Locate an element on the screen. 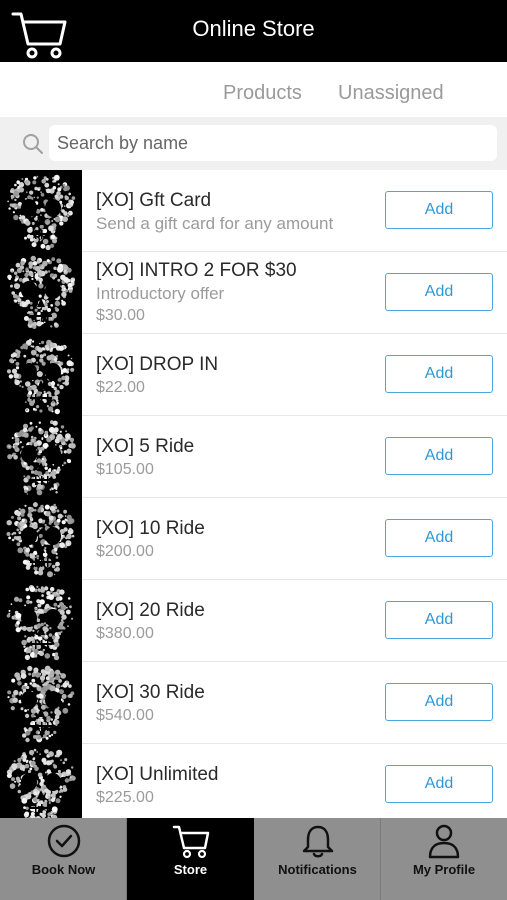  product-price: $225.00 is located at coordinates (125, 797).